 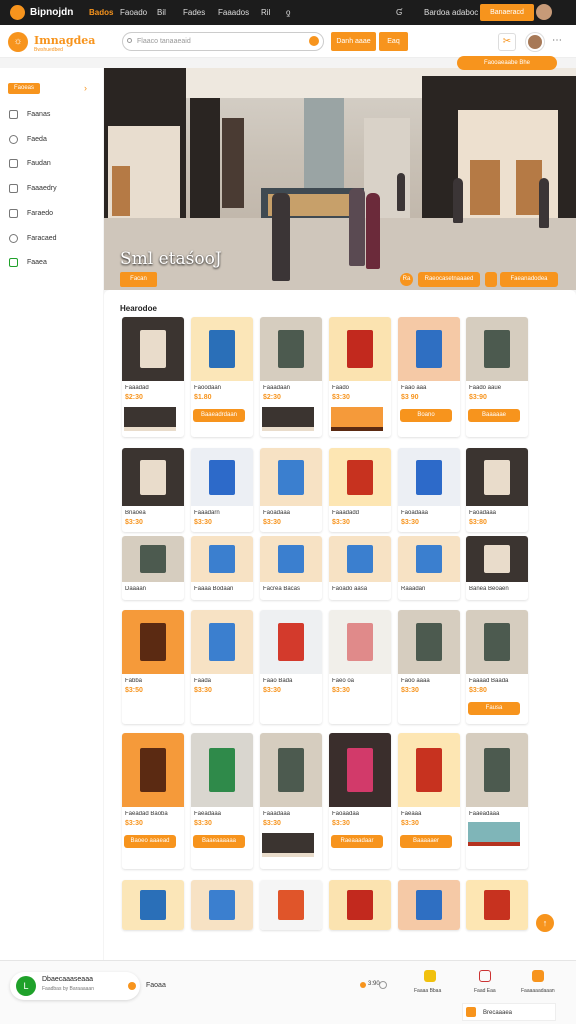 I want to click on nav-item-4: Fades, so click(x=194, y=12).